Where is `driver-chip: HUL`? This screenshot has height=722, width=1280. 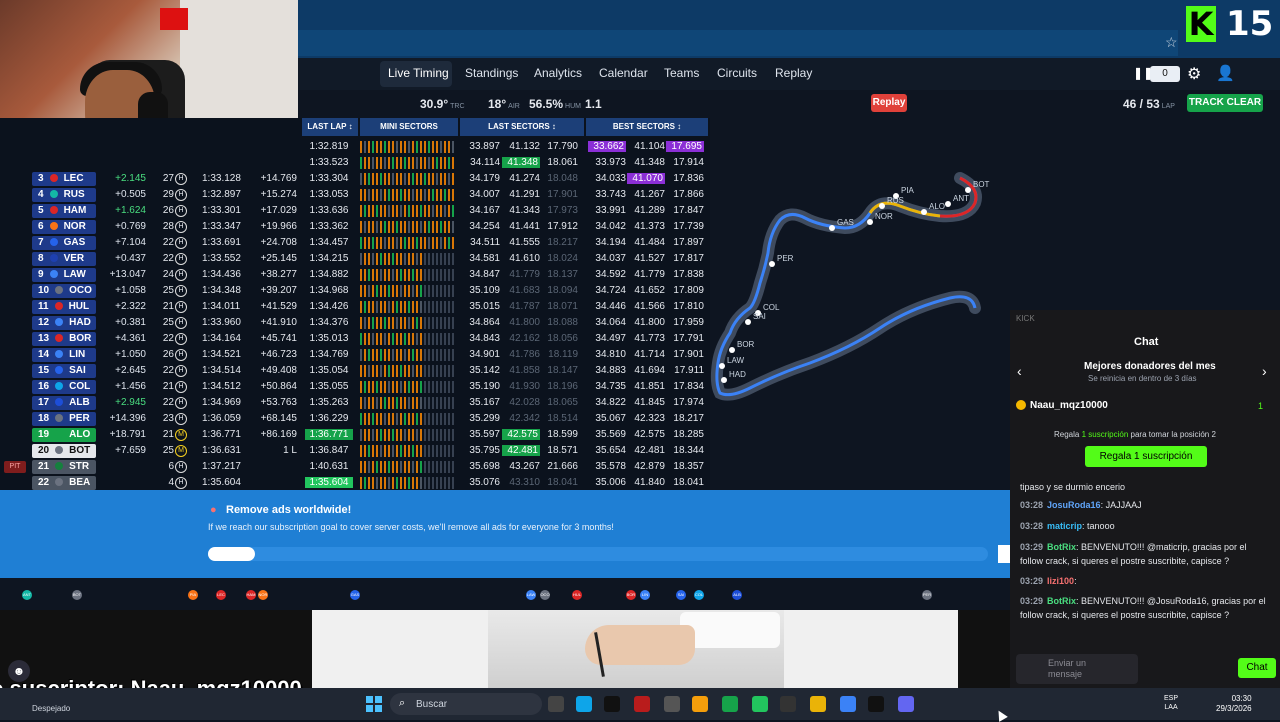 driver-chip: HUL is located at coordinates (577, 595).